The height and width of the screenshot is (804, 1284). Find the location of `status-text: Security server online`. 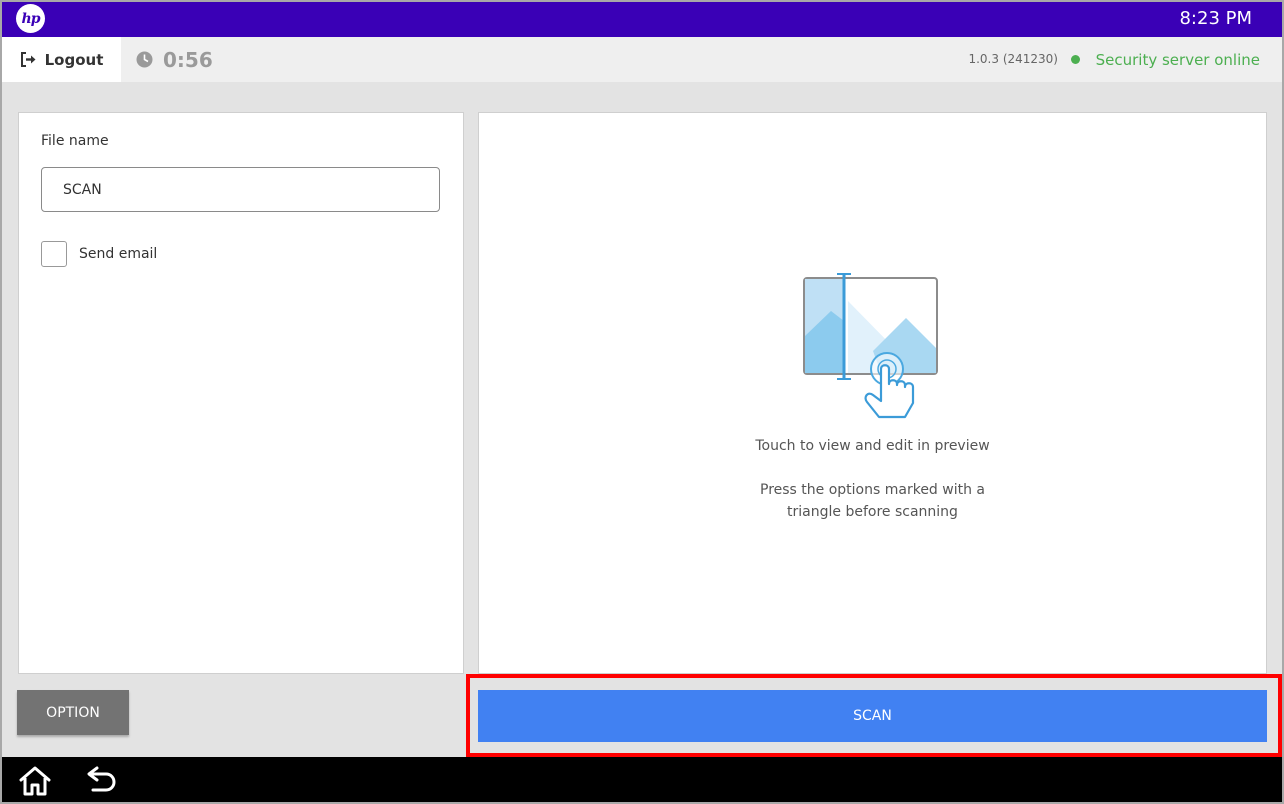

status-text: Security server online is located at coordinates (1177, 59).